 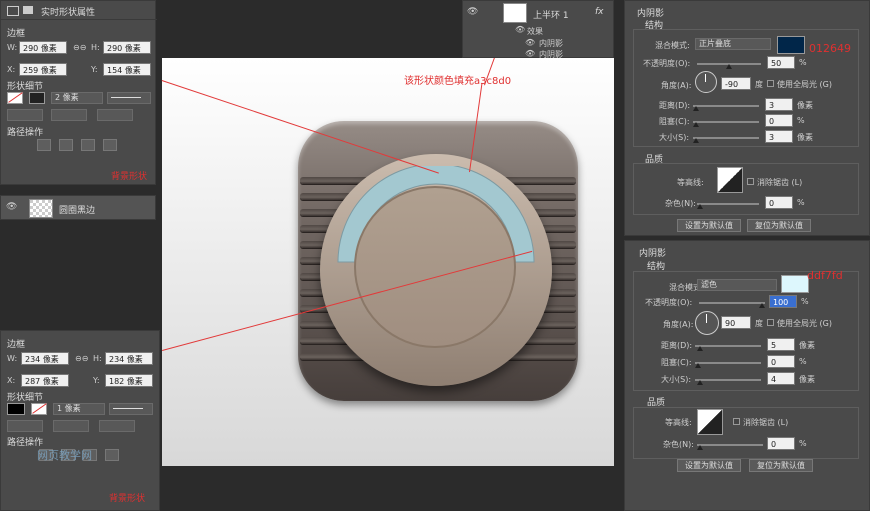 What do you see at coordinates (807, 379) in the screenshot?
I see `px-label: 像素` at bounding box center [807, 379].